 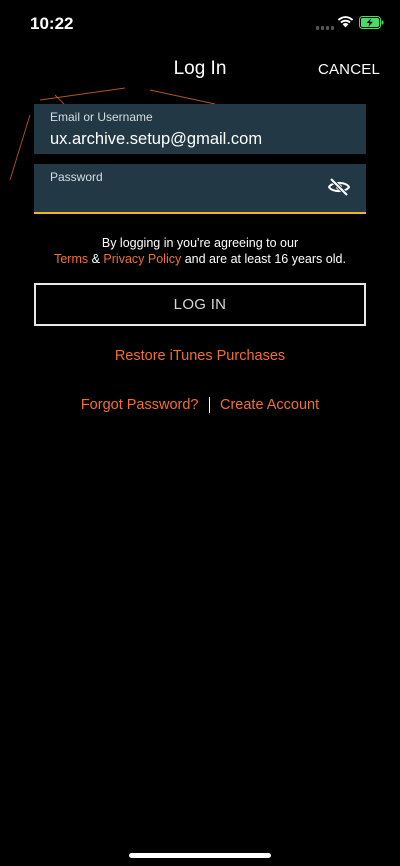 What do you see at coordinates (371, 22) in the screenshot?
I see `battery-charging-icon` at bounding box center [371, 22].